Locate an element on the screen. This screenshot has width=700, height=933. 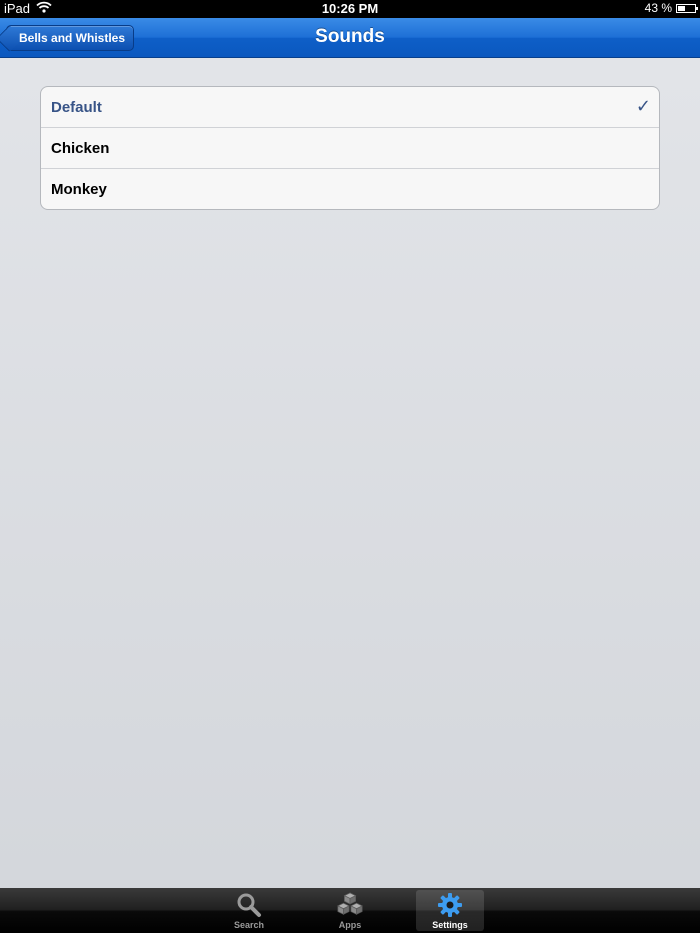
battery-icon is located at coordinates (687, 8).